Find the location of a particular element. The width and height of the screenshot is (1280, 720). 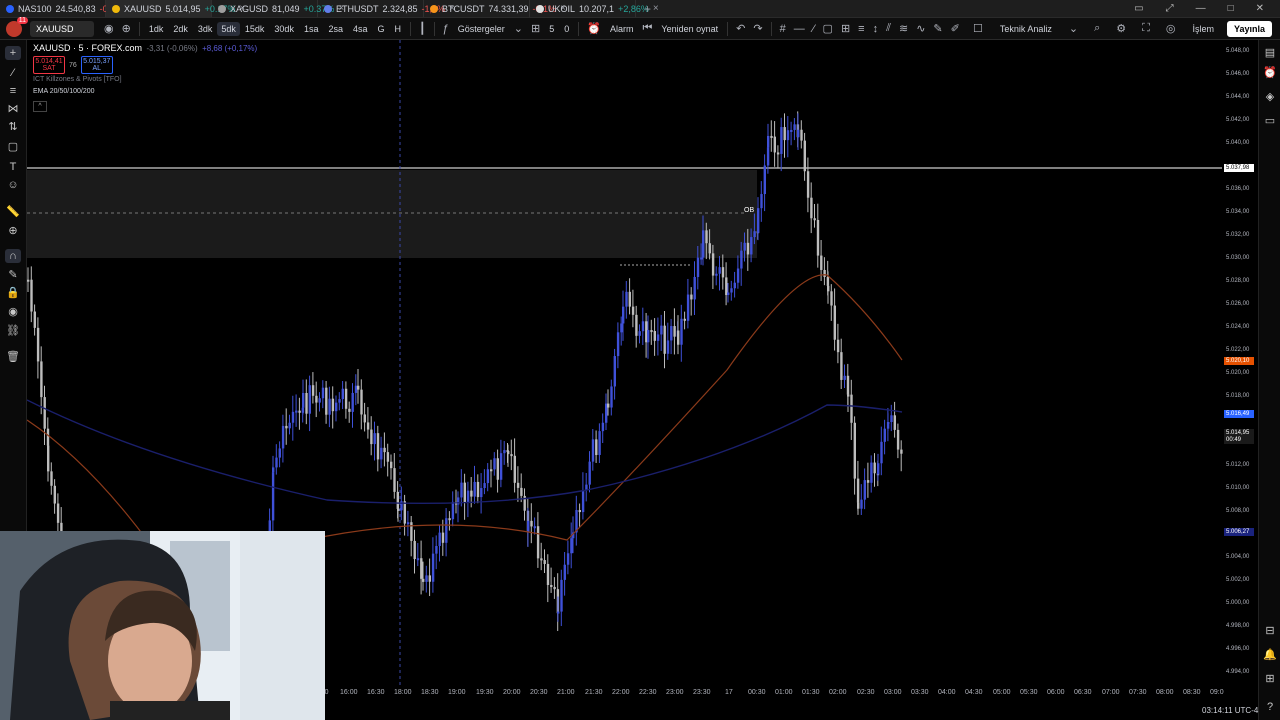

y-tick: 5.046,00 is located at coordinates (1238, 74).